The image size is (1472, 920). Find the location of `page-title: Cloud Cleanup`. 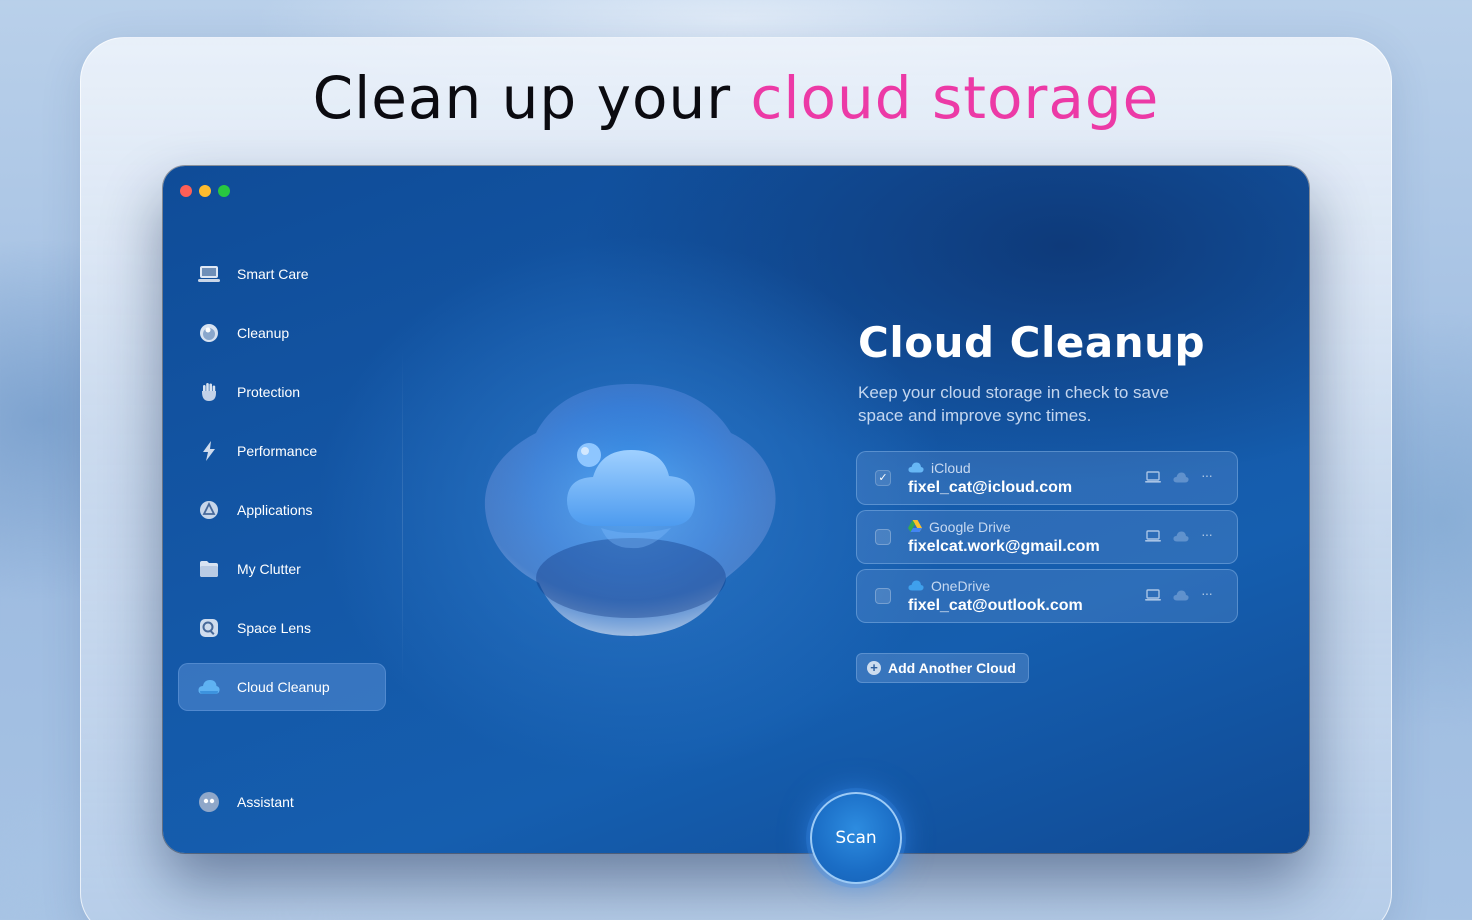

page-title: Cloud Cleanup is located at coordinates (1032, 342).